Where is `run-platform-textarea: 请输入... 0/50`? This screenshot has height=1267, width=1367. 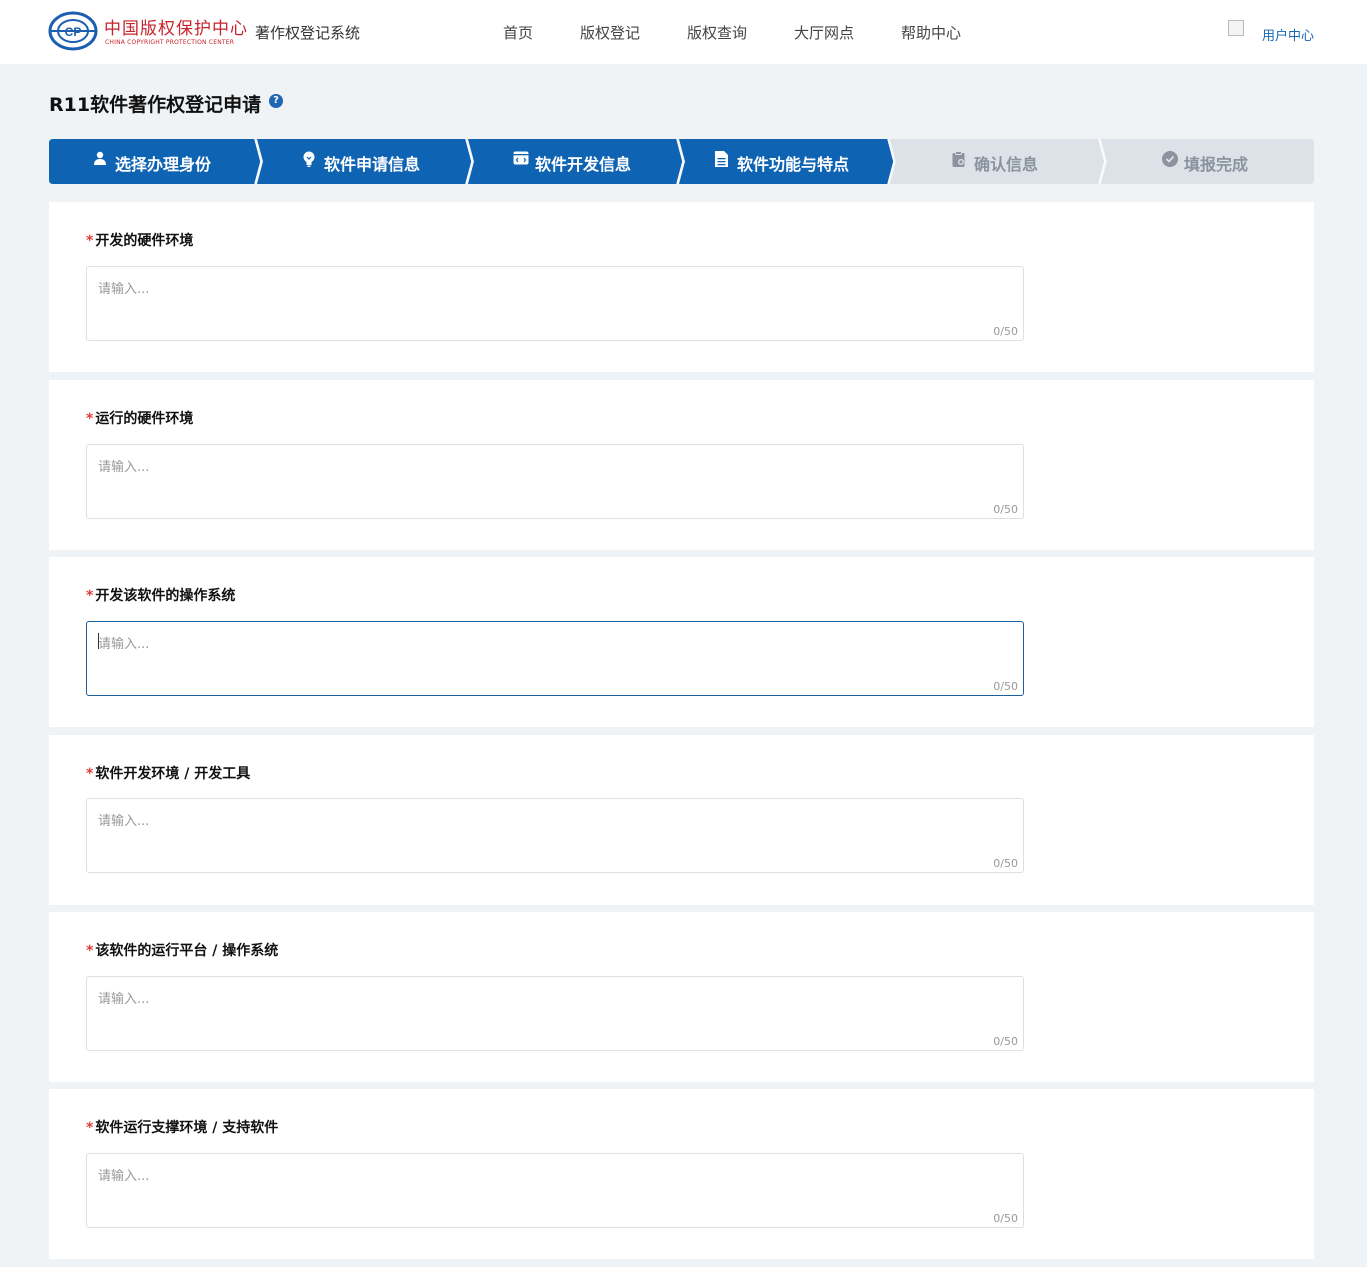 run-platform-textarea: 请输入... 0/50 is located at coordinates (555, 1013).